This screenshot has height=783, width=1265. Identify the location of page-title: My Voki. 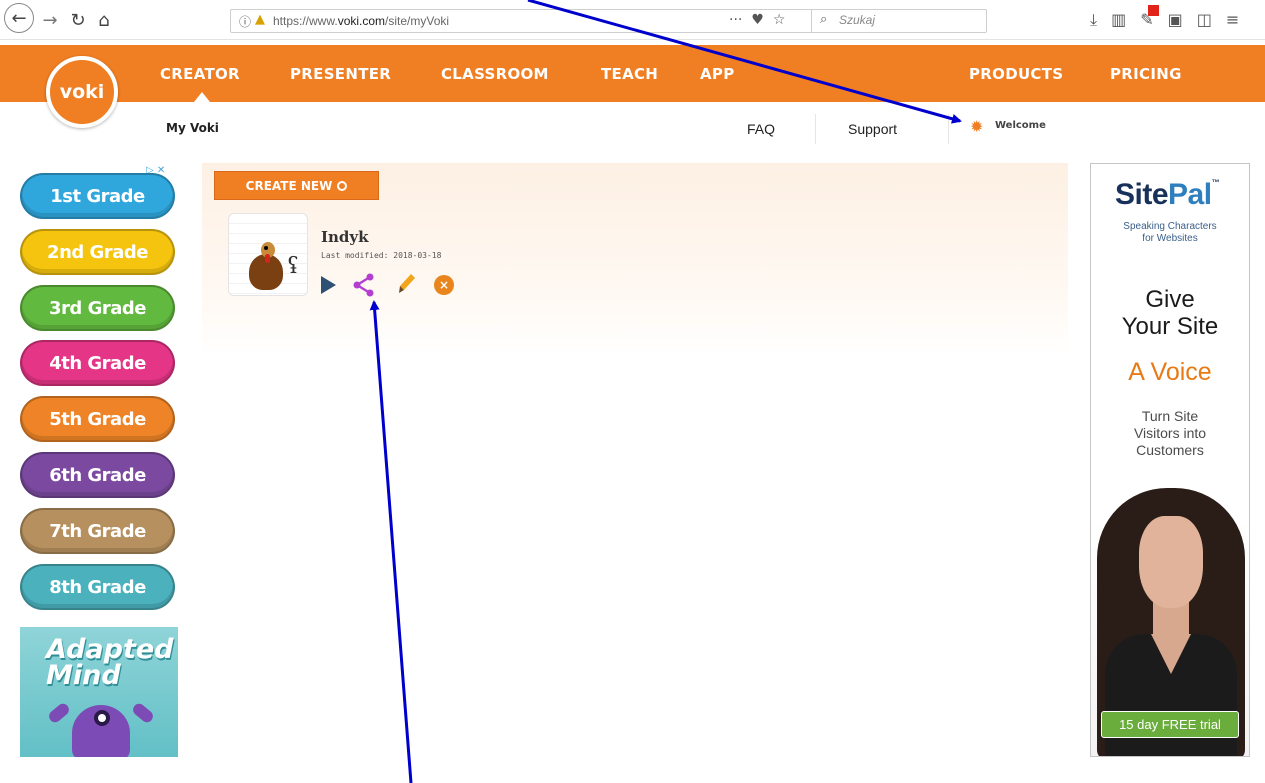
(192, 128).